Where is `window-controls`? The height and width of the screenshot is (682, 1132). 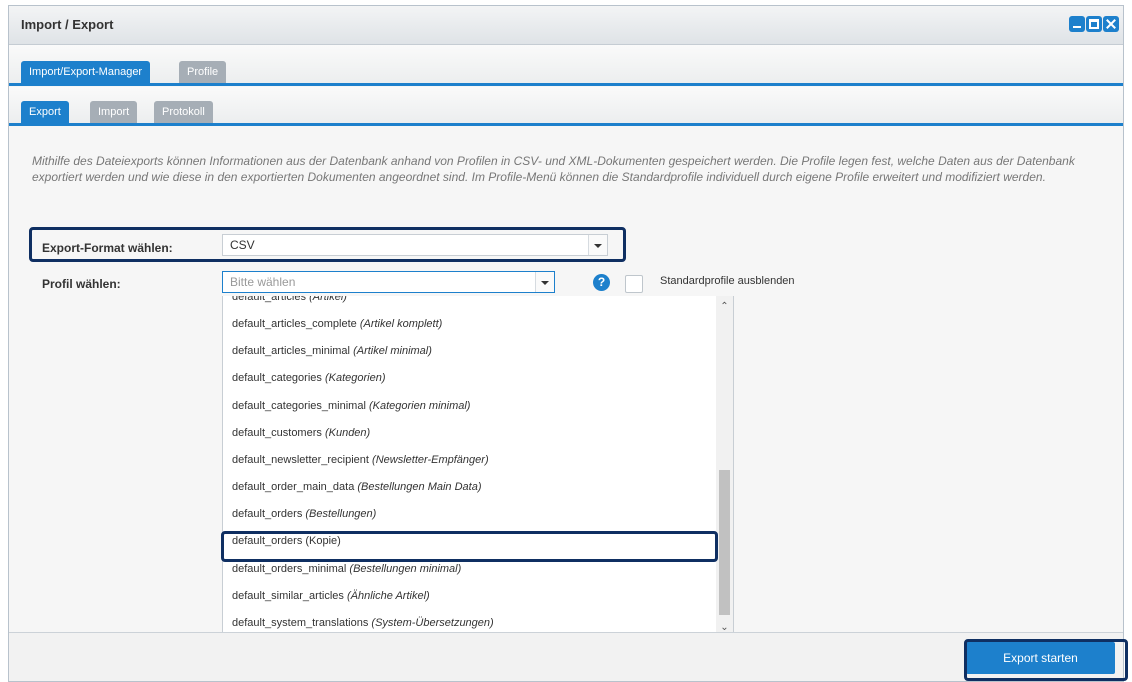
window-controls is located at coordinates (1094, 24).